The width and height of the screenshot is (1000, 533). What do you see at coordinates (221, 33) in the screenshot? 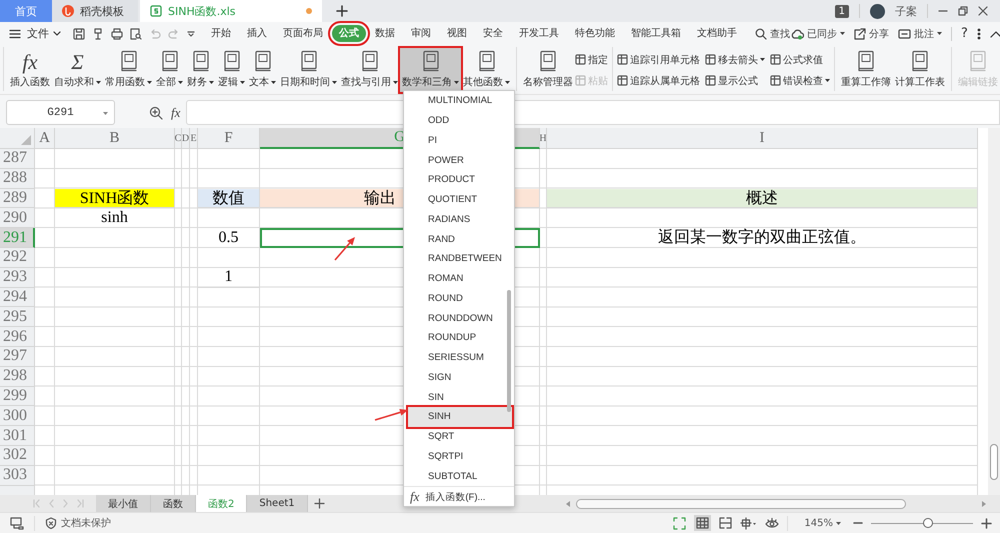
I see `ribbon-tab: 开始` at bounding box center [221, 33].